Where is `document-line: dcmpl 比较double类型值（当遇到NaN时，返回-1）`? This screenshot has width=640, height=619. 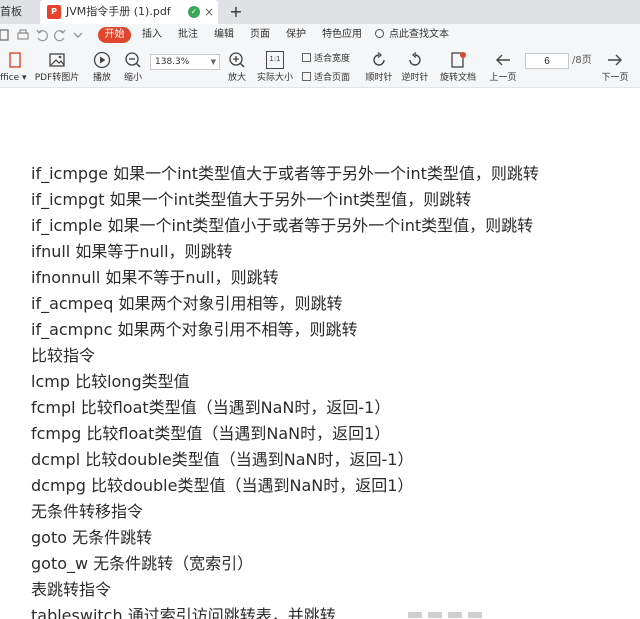
document-line: dcmpl 比较double类型值（当遇到NaN时，返回-1） is located at coordinates (222, 459).